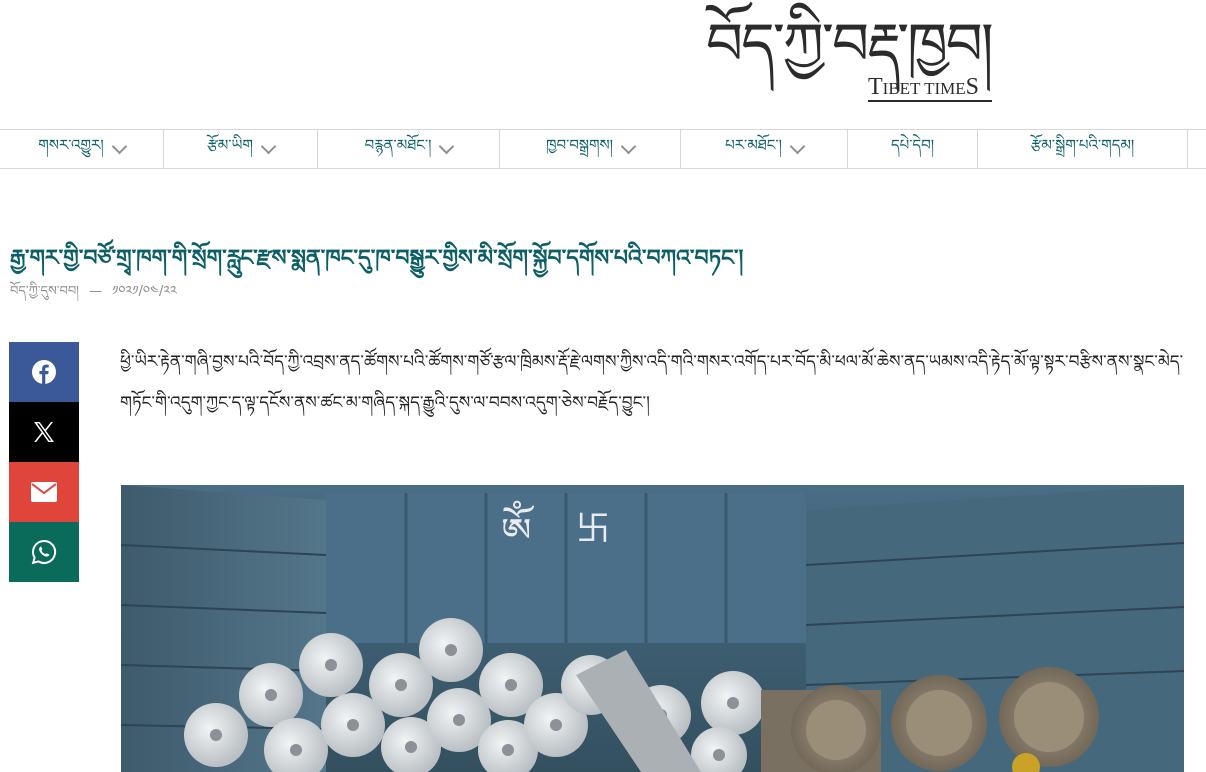 The width and height of the screenshot is (1206, 772). What do you see at coordinates (144, 291) in the screenshot?
I see `article-date: ༡༠༢༡/༠༤/༢༢` at bounding box center [144, 291].